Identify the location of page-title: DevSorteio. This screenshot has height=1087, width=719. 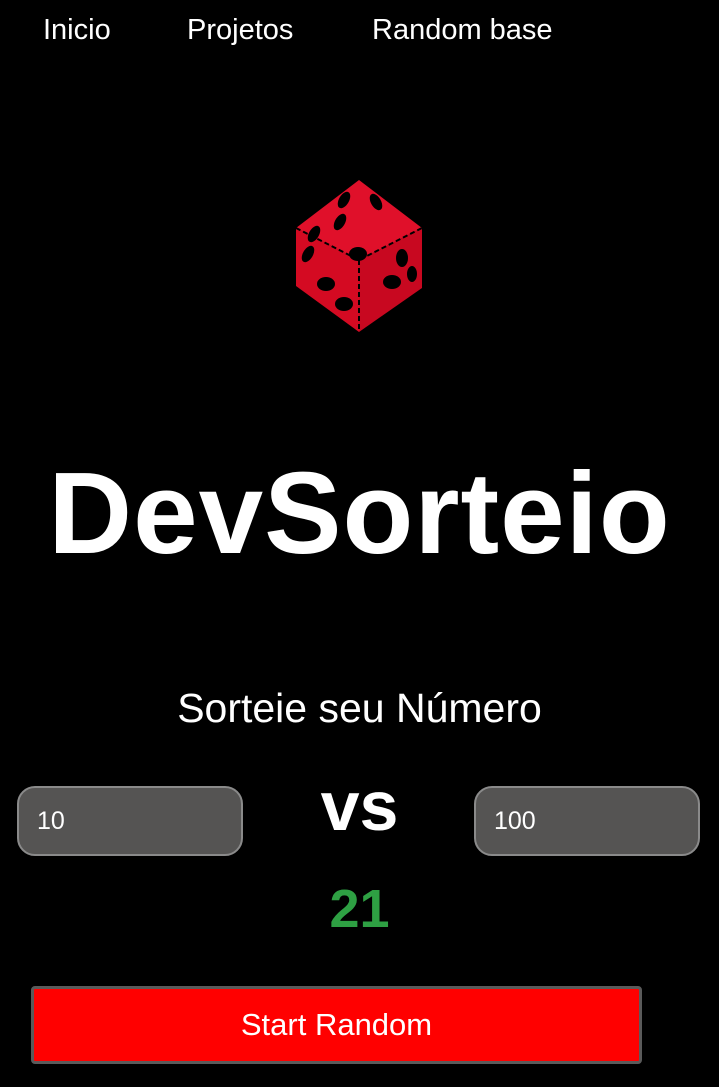
(359, 513).